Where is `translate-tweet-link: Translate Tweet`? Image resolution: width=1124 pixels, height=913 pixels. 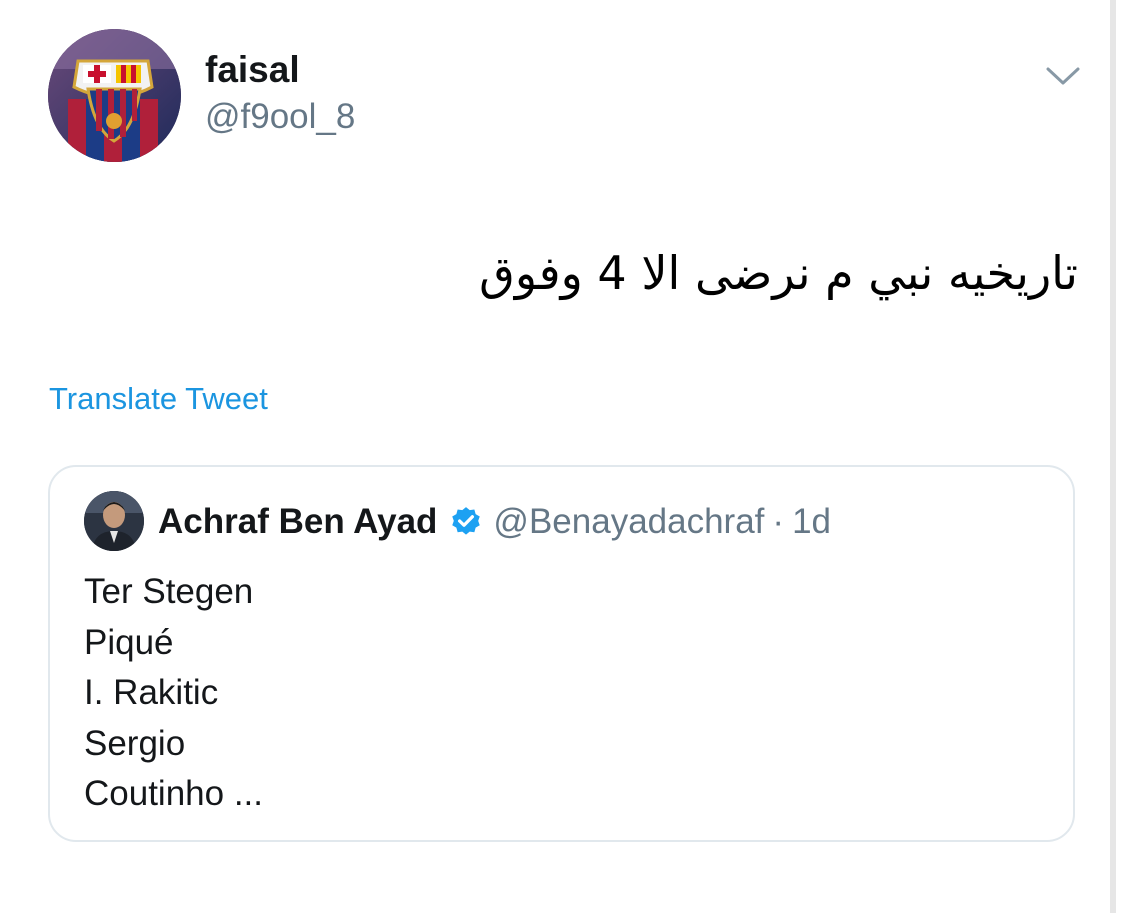 translate-tweet-link: Translate Tweet is located at coordinates (158, 399).